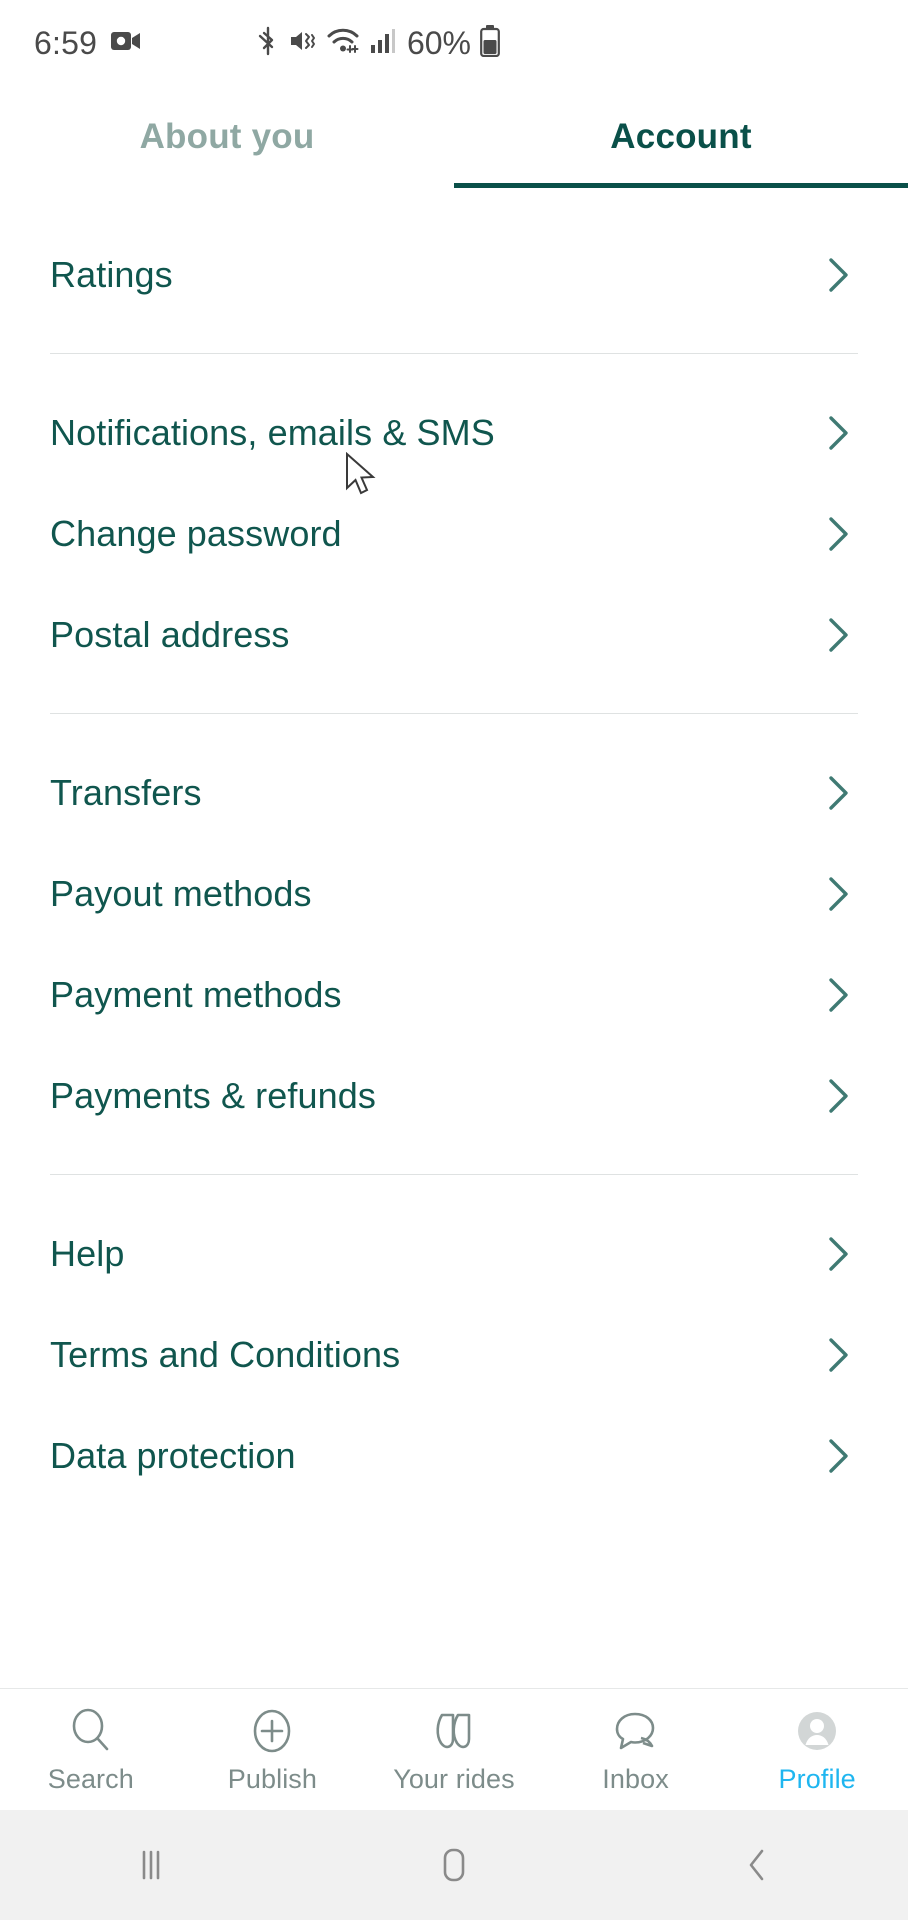 Image resolution: width=908 pixels, height=1920 pixels. What do you see at coordinates (565, 43) in the screenshot?
I see `status-bar-right: 60%` at bounding box center [565, 43].